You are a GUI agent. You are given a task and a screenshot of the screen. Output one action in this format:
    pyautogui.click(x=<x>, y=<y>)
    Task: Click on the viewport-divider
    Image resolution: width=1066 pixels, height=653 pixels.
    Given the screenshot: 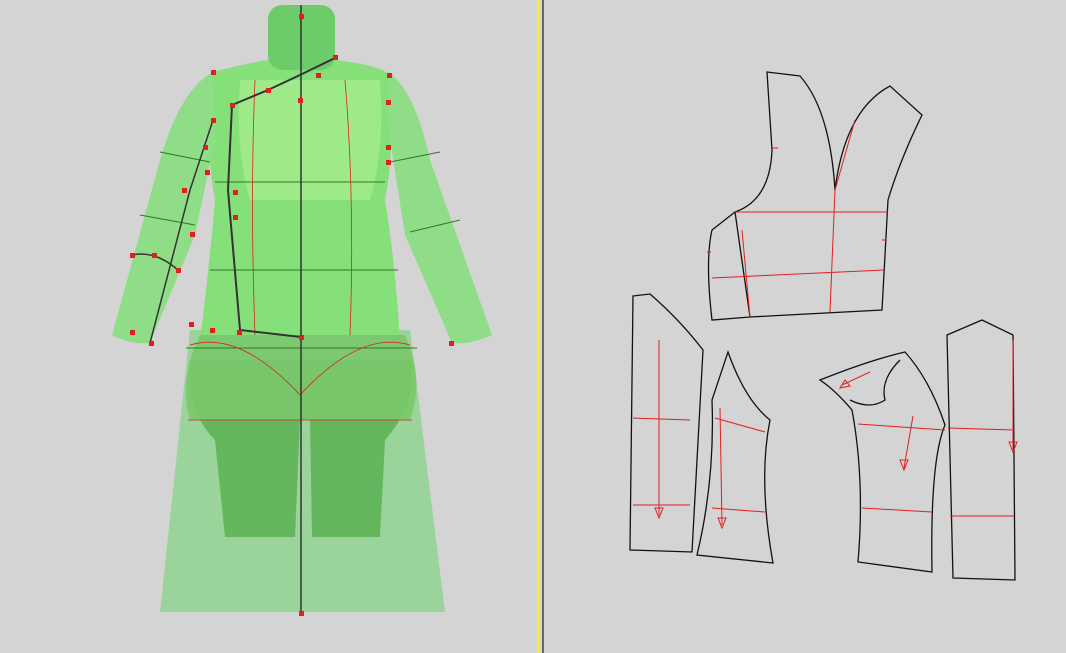 What is the action you would take?
    pyautogui.click(x=543, y=326)
    